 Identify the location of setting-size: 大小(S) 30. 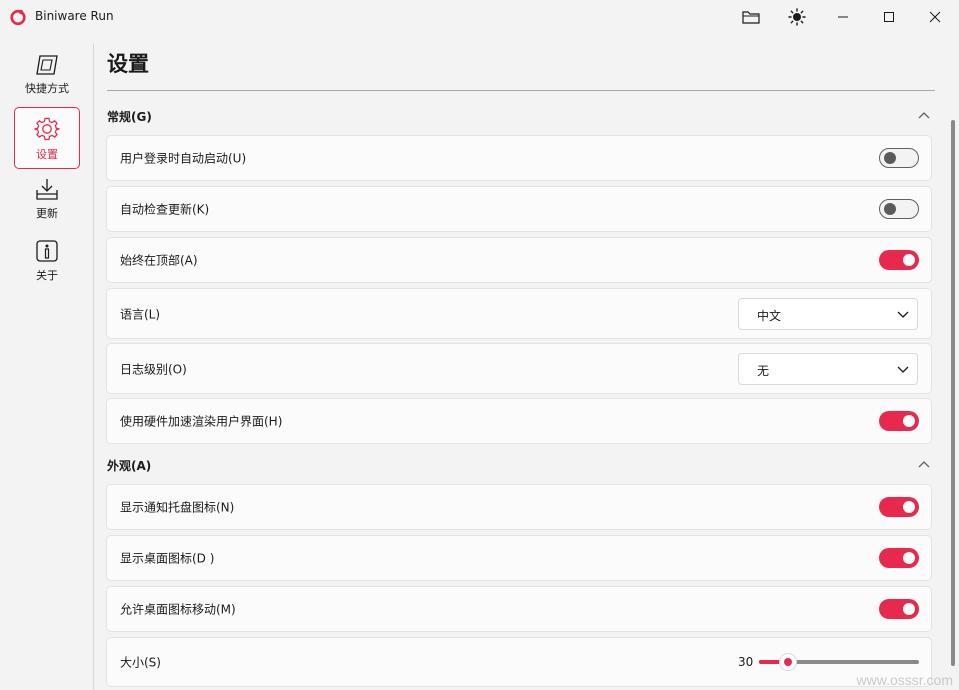
(519, 662).